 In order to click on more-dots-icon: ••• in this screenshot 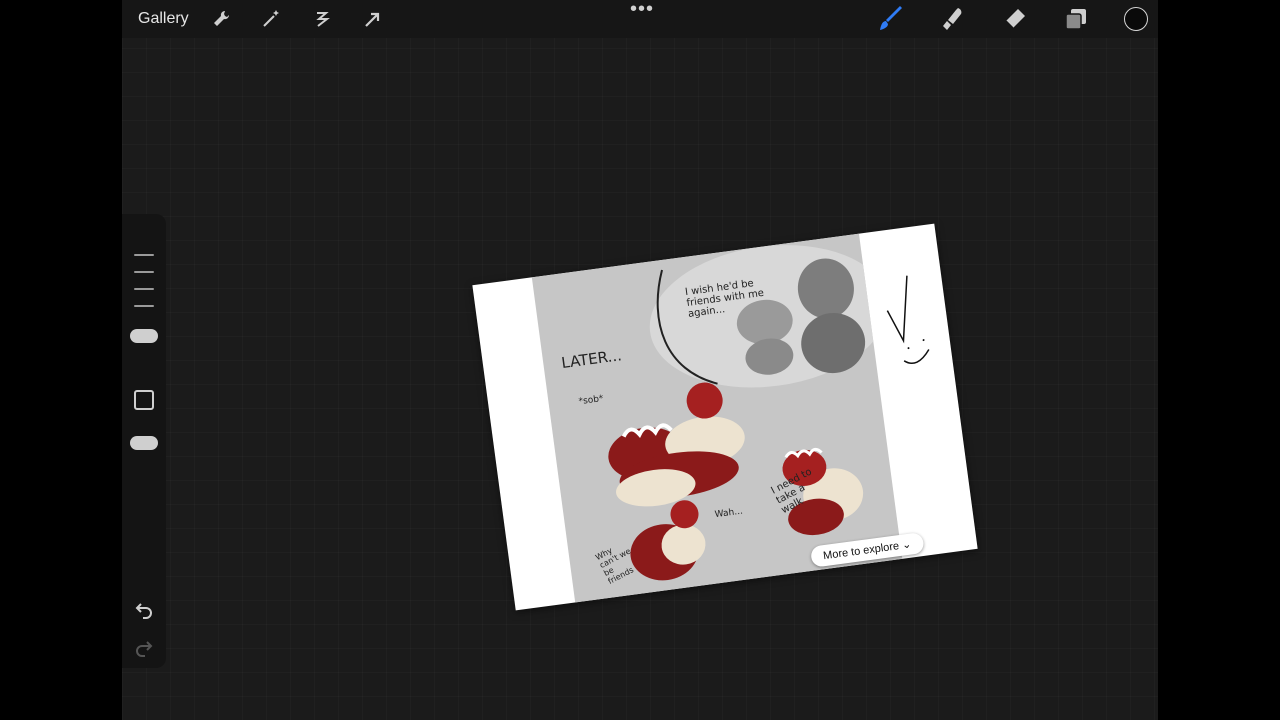, I will do `click(642, 9)`.